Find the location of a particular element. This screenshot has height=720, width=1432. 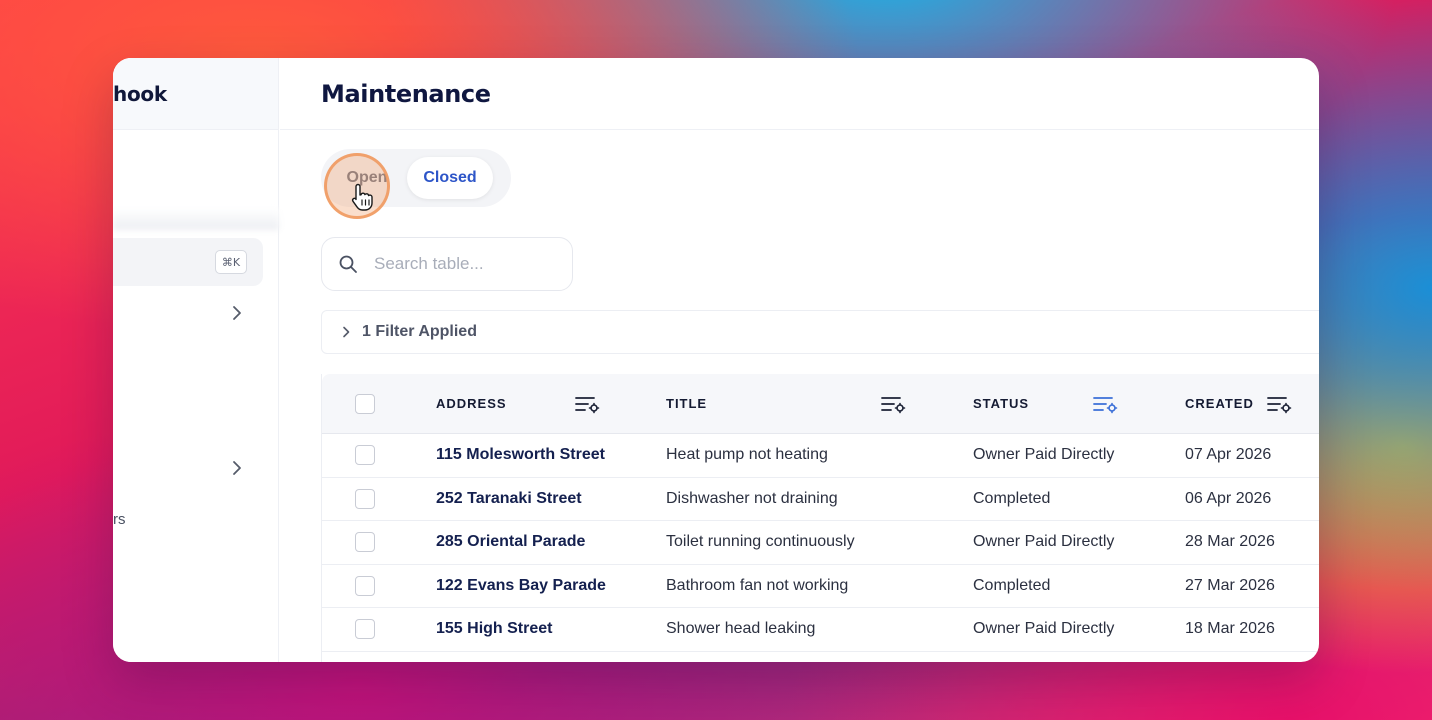

table-search is located at coordinates (447, 264).